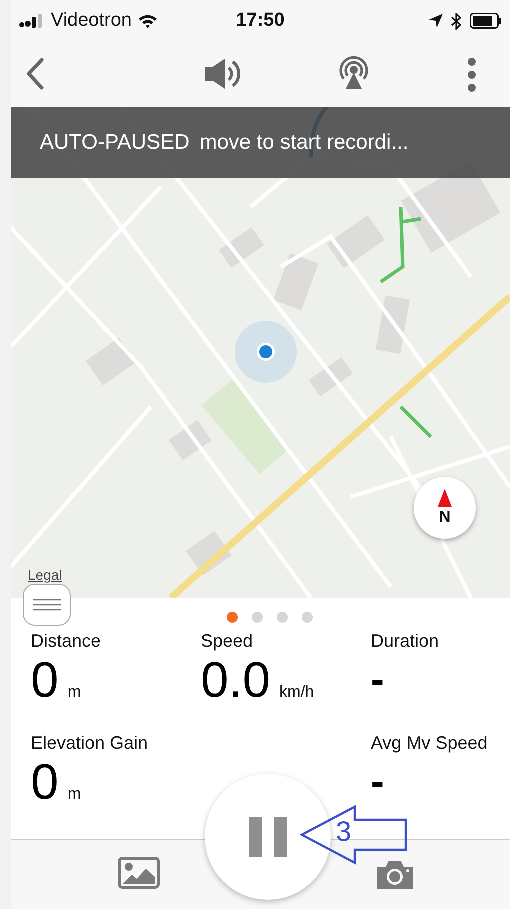  Describe the element at coordinates (344, 832) in the screenshot. I see `annotation-label: 3` at that location.